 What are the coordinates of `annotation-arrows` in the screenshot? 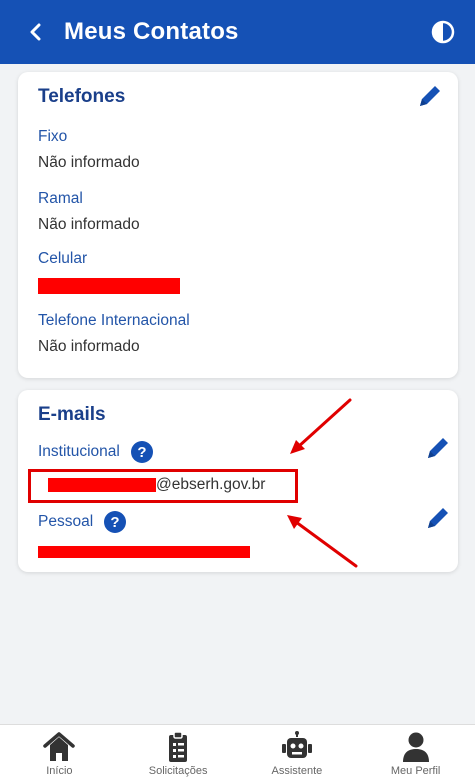 It's located at (322, 483).